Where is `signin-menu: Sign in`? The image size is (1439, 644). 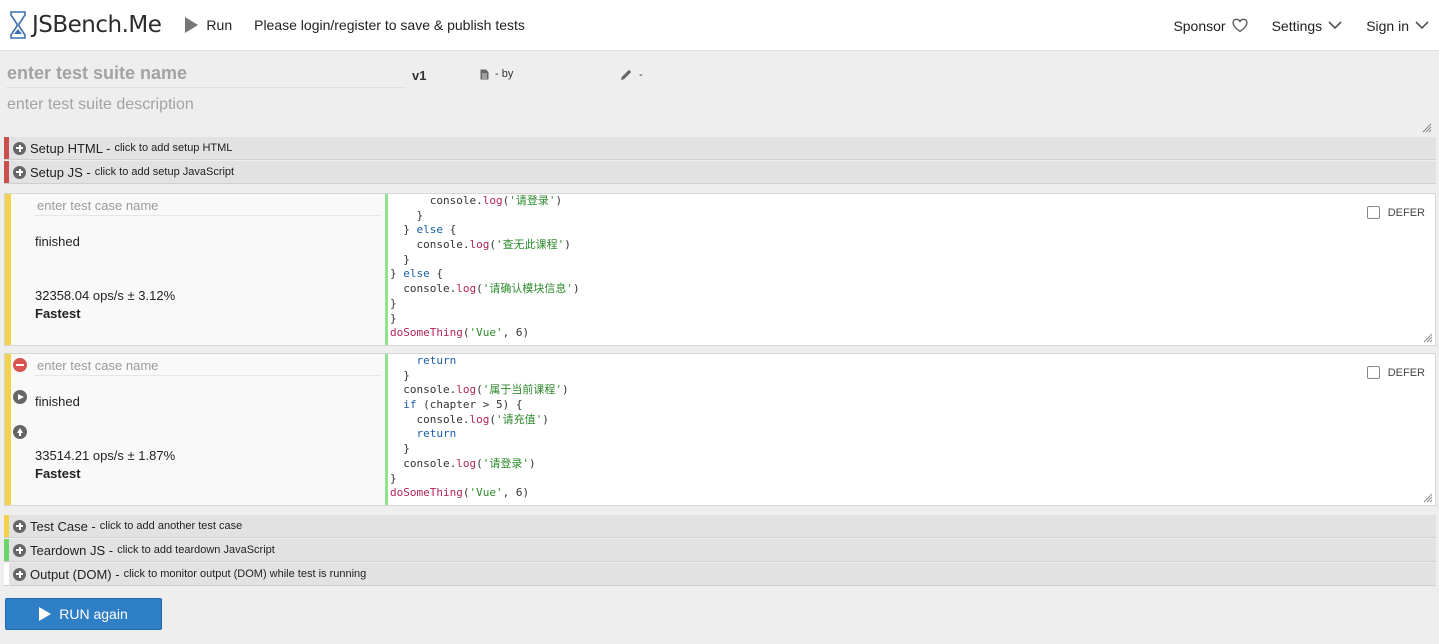 signin-menu: Sign in is located at coordinates (1397, 26).